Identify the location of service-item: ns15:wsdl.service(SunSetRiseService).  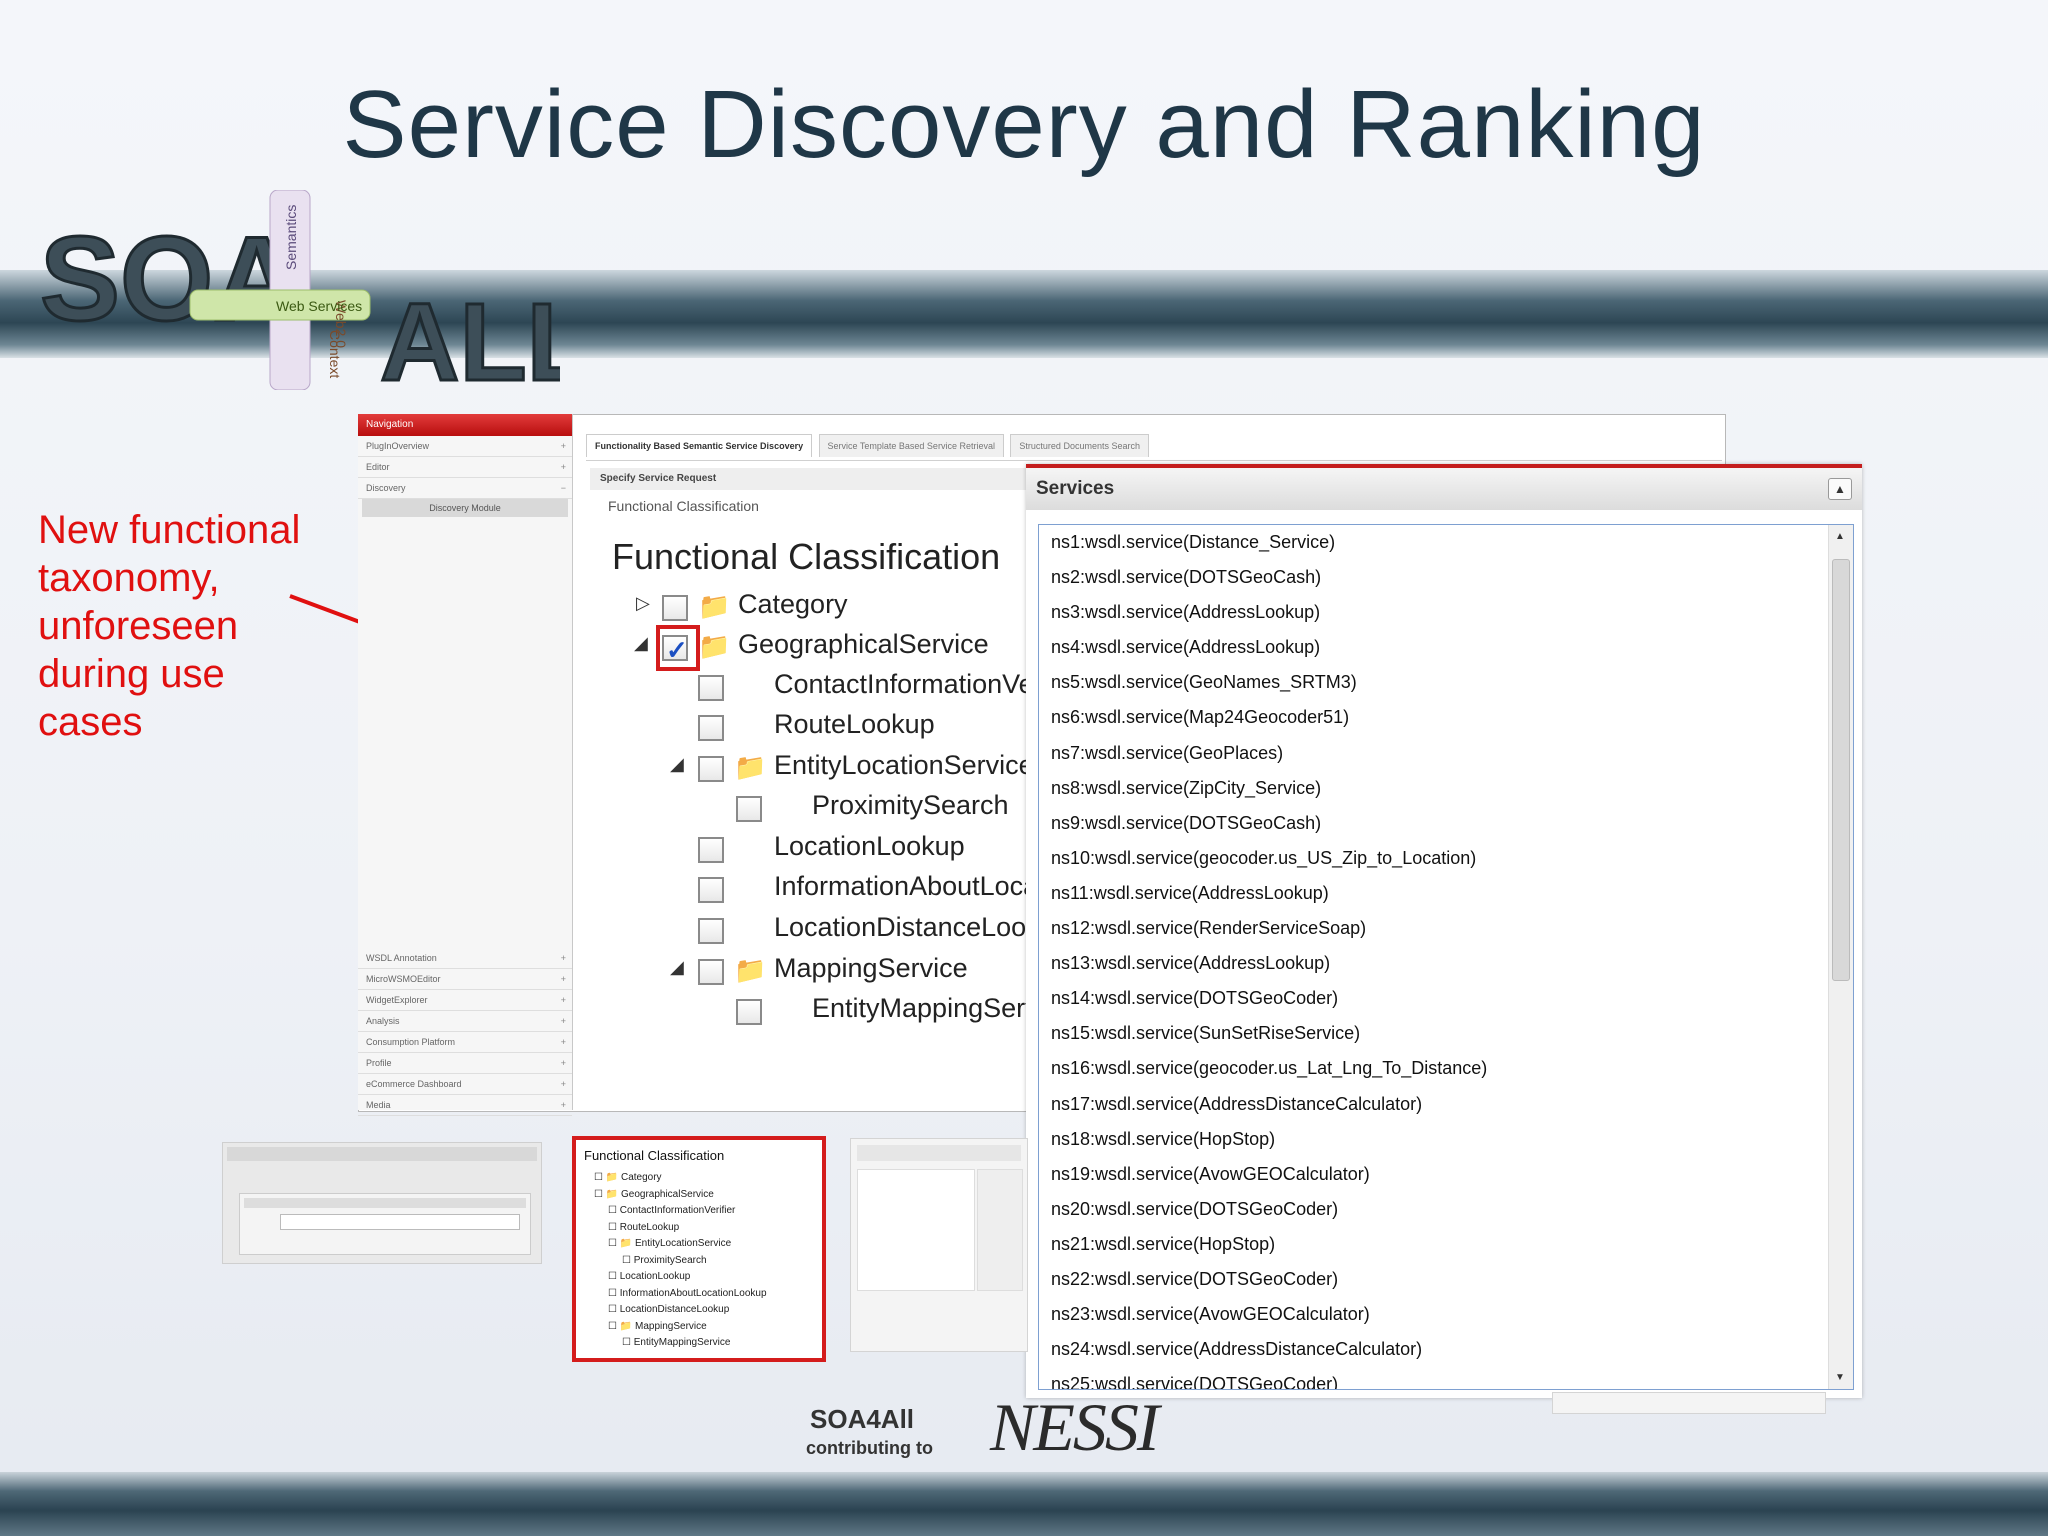
(1446, 1033).